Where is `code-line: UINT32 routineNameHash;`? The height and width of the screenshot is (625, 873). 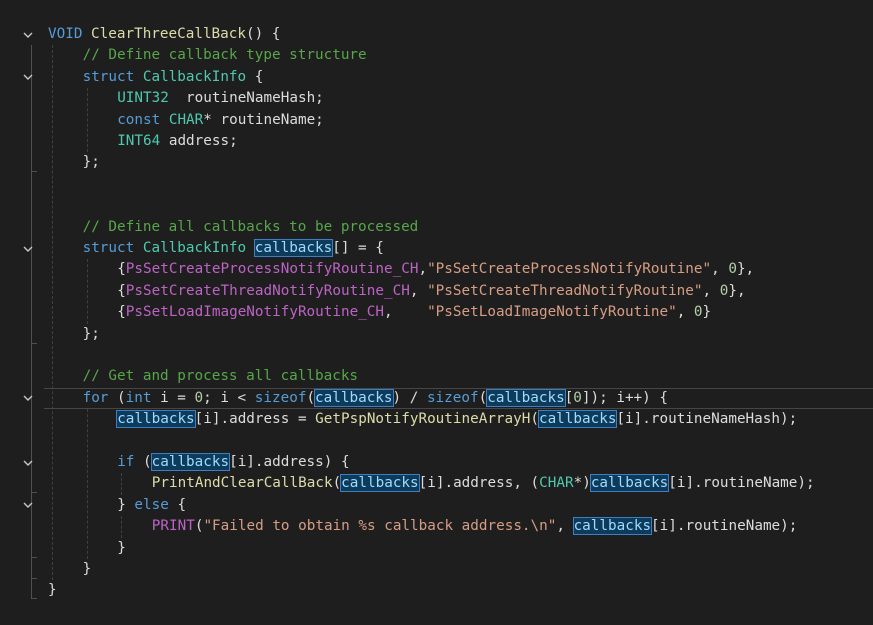 code-line: UINT32 routineNameHash; is located at coordinates (436, 98).